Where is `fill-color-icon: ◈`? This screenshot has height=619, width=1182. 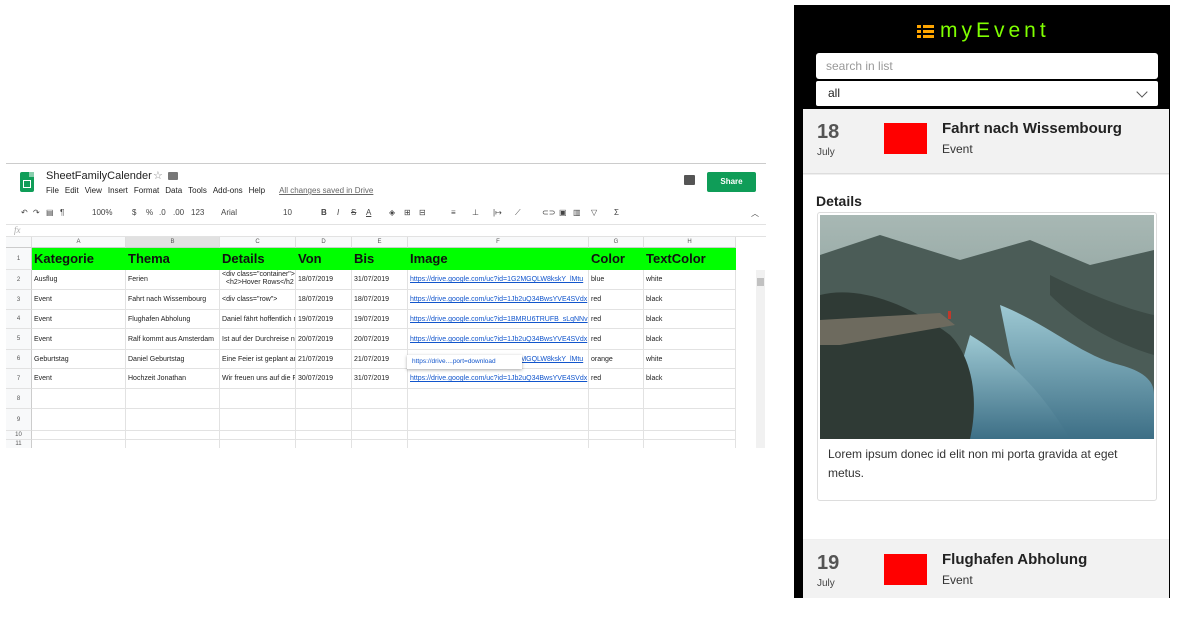
fill-color-icon: ◈ is located at coordinates (392, 212).